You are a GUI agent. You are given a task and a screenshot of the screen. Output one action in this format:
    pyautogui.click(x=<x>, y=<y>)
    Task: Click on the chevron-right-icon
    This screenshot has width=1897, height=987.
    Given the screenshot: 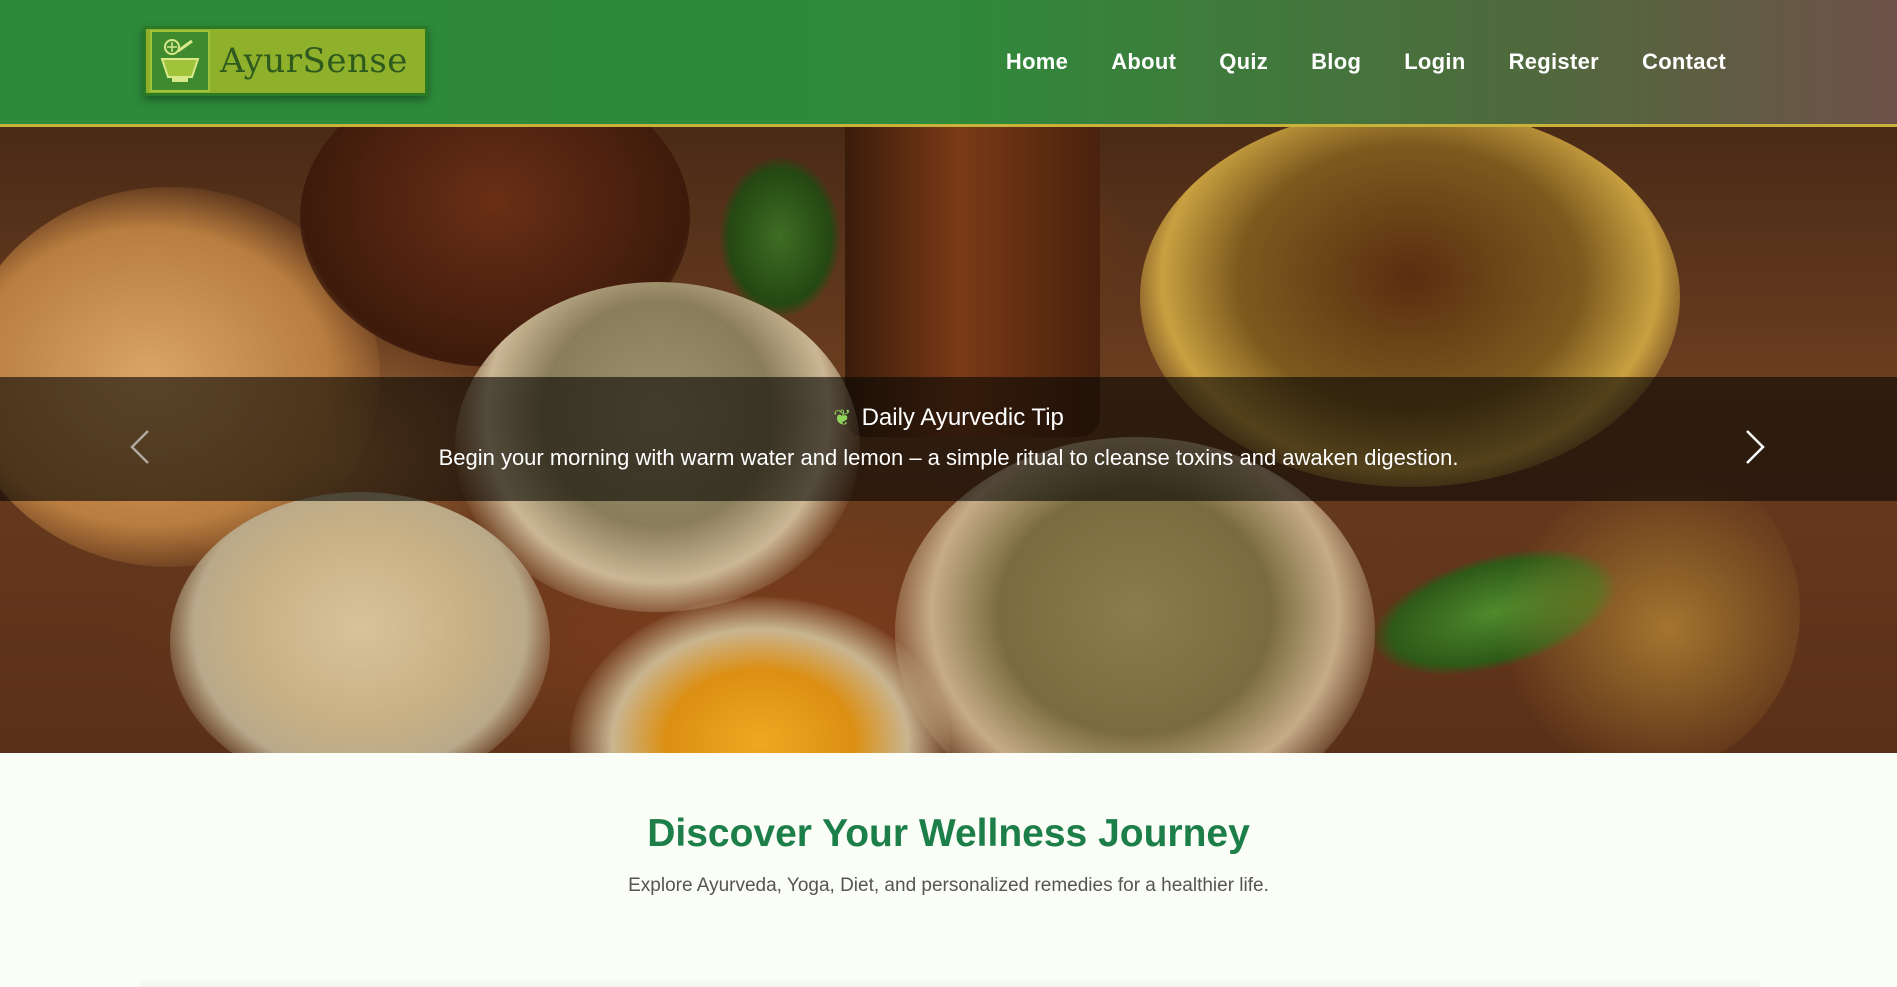 What is the action you would take?
    pyautogui.click(x=1755, y=447)
    